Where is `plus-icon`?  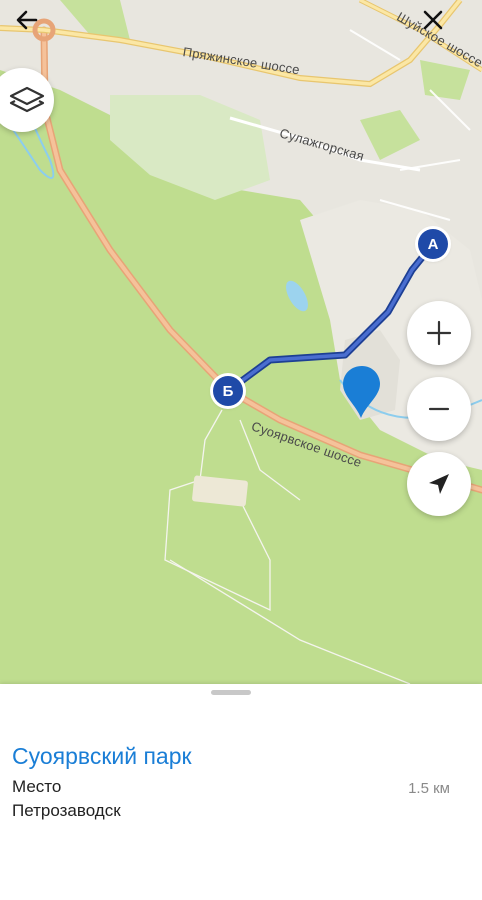
plus-icon is located at coordinates (439, 333).